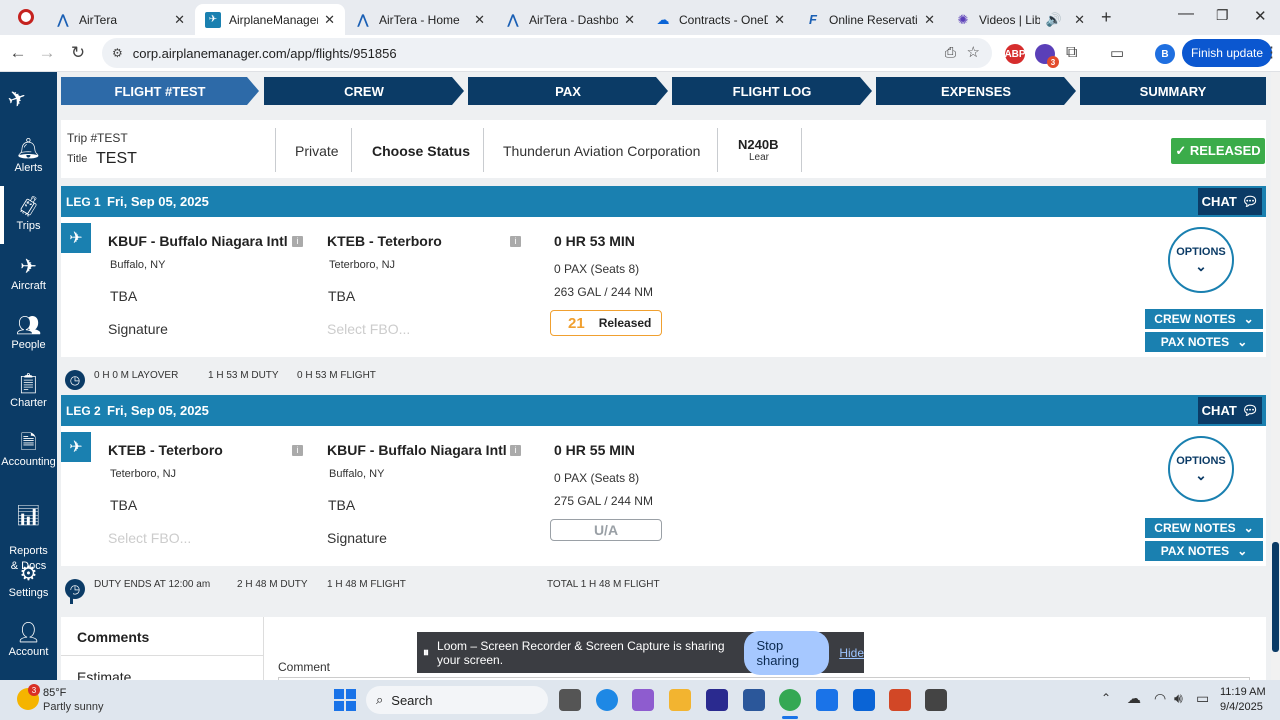  Describe the element at coordinates (417, 450) in the screenshot. I see `arrival-airport: KBUF - Buffalo Niagara Intl` at that location.